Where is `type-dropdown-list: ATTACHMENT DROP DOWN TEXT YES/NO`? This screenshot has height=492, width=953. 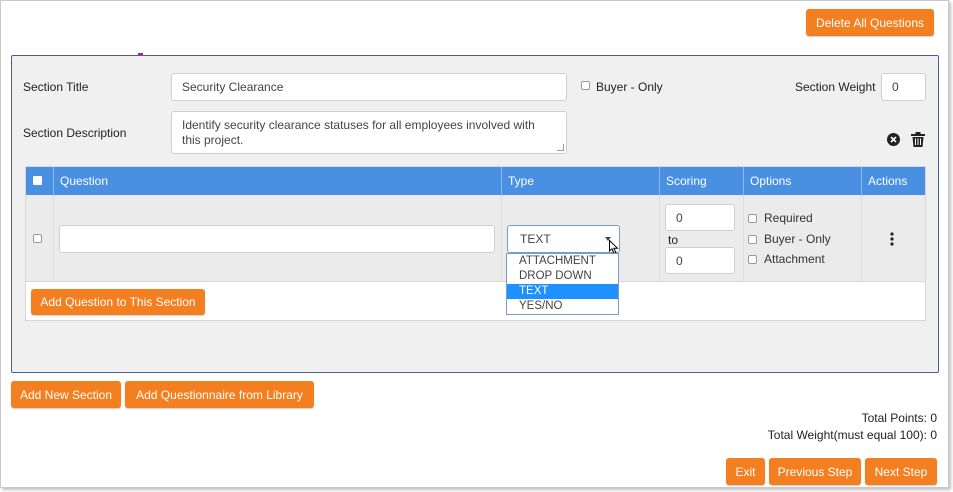
type-dropdown-list: ATTACHMENT DROP DOWN TEXT YES/NO is located at coordinates (562, 284).